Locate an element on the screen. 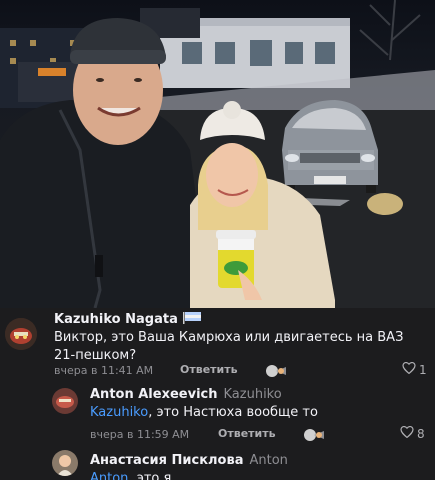 This screenshot has width=435, height=480. like-count-value: 8 is located at coordinates (421, 434).